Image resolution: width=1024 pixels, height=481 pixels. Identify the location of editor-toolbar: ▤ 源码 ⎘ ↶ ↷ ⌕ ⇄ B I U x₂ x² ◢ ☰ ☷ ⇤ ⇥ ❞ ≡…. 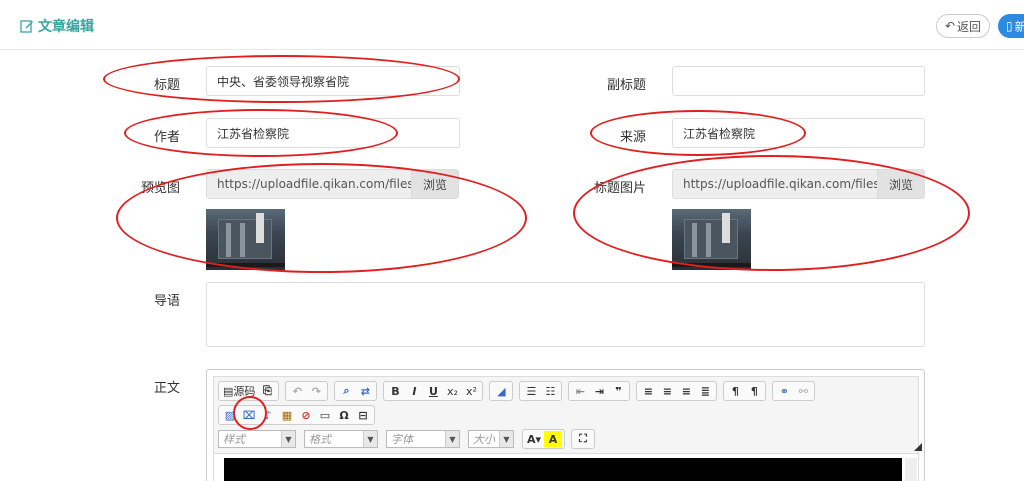
(567, 415).